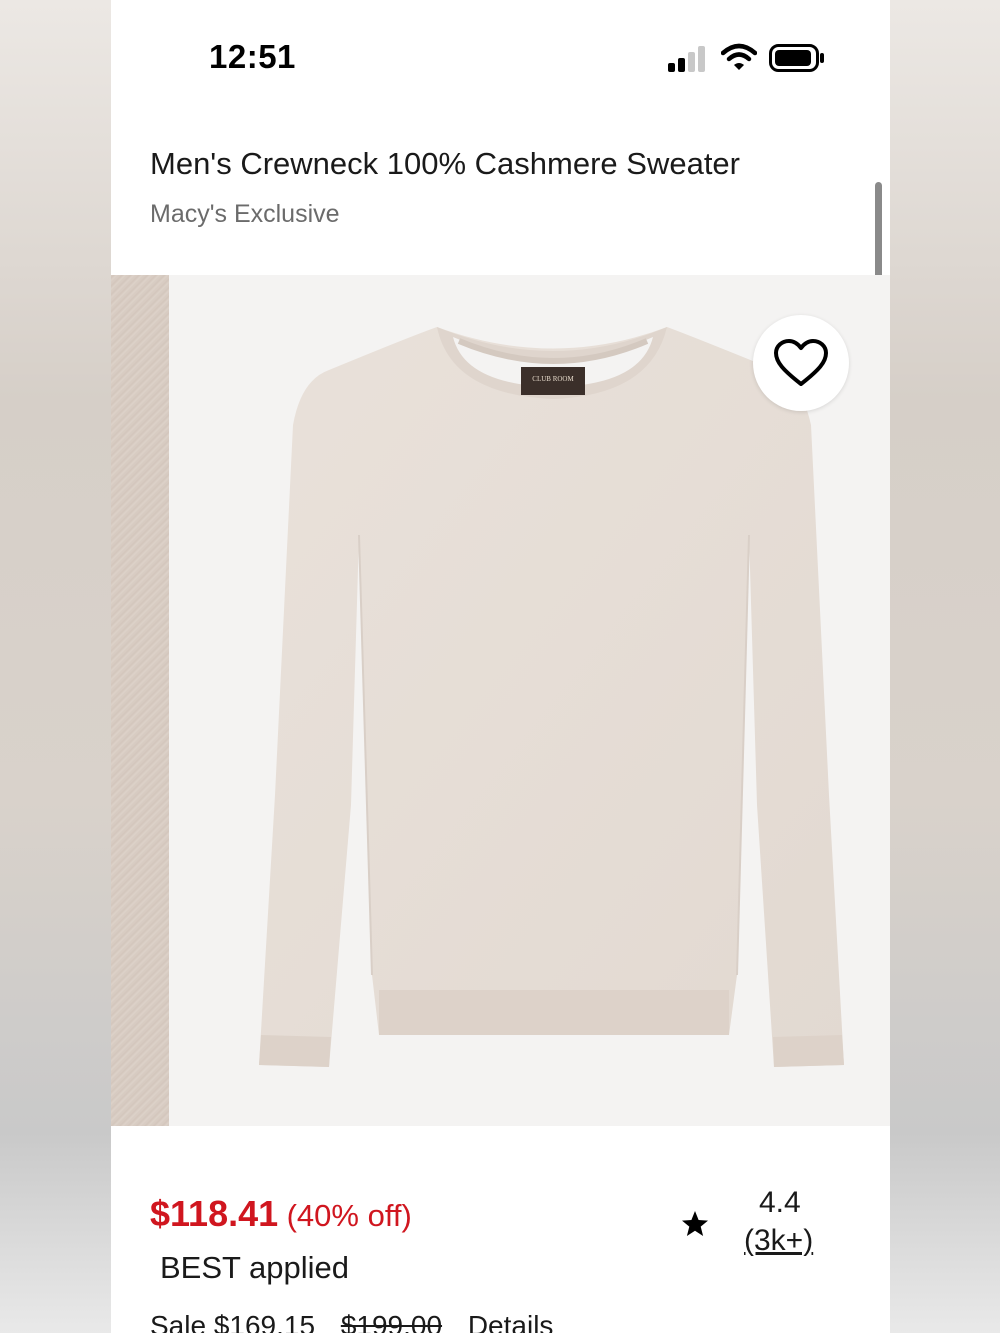  Describe the element at coordinates (689, 58) in the screenshot. I see `cellular-signal-icon` at that location.